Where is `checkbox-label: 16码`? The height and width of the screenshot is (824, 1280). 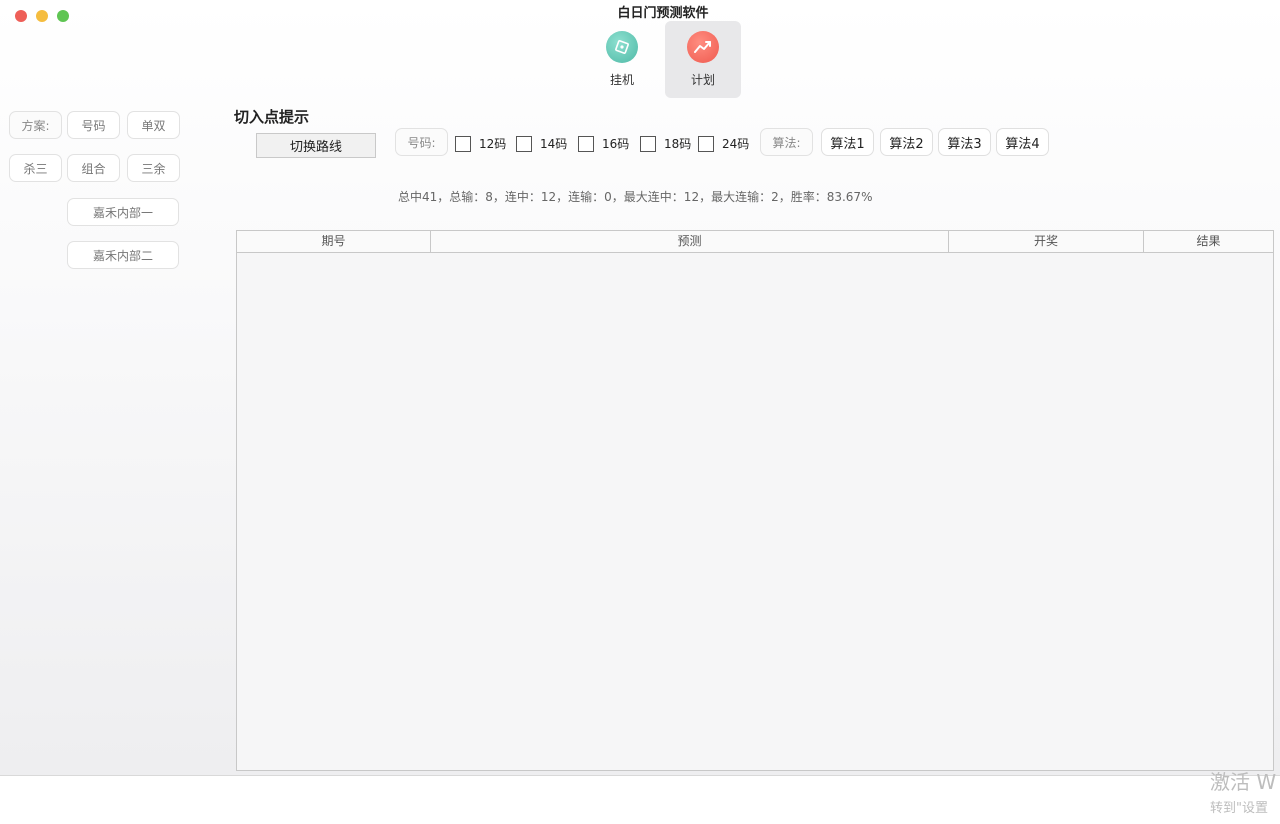 checkbox-label: 16码 is located at coordinates (616, 144).